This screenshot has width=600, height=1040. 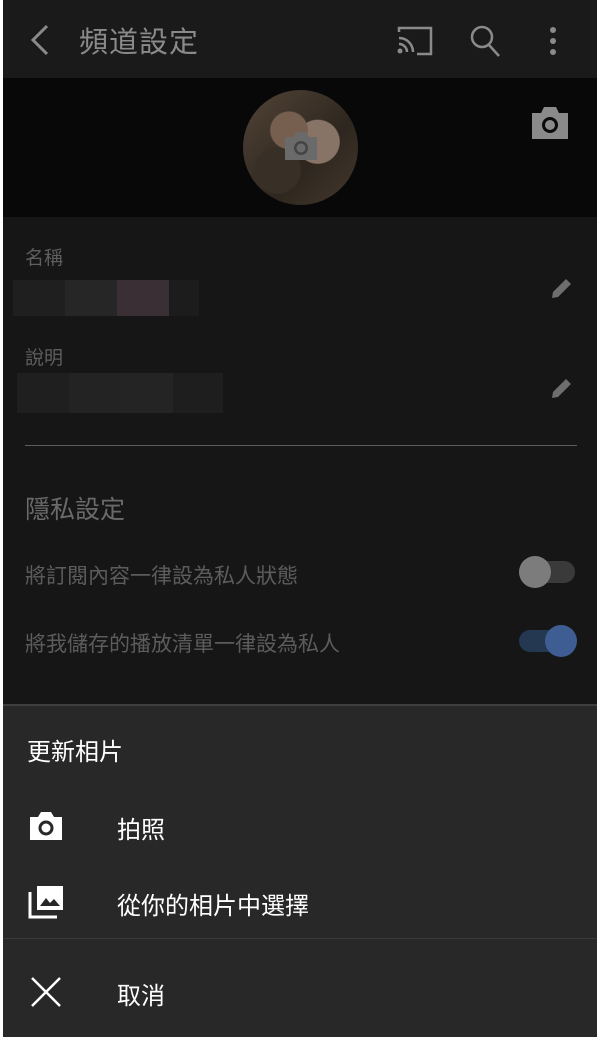 I want to click on banner-camera-icon, so click(x=550, y=123).